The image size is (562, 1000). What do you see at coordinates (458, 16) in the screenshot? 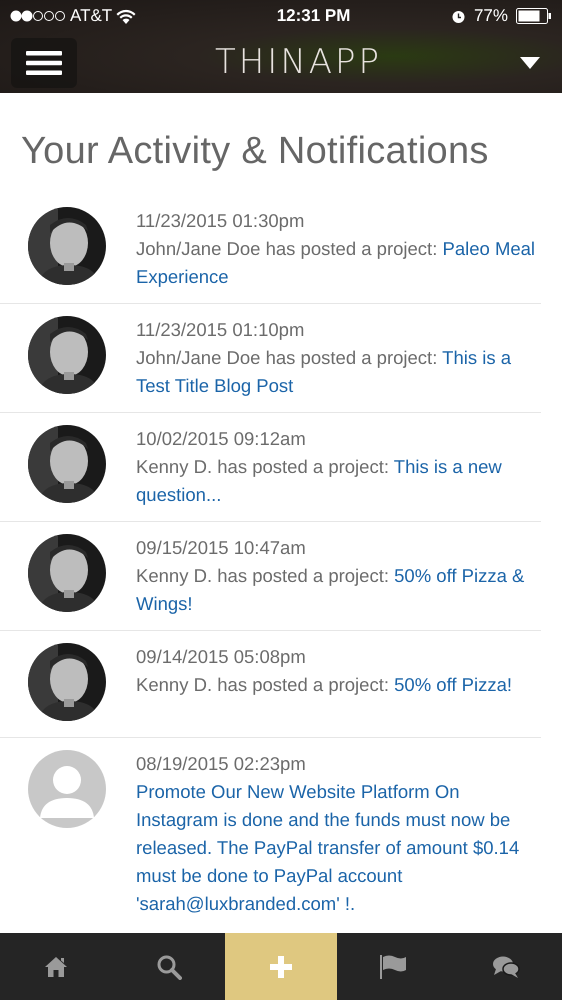
I see `alarm-icon` at bounding box center [458, 16].